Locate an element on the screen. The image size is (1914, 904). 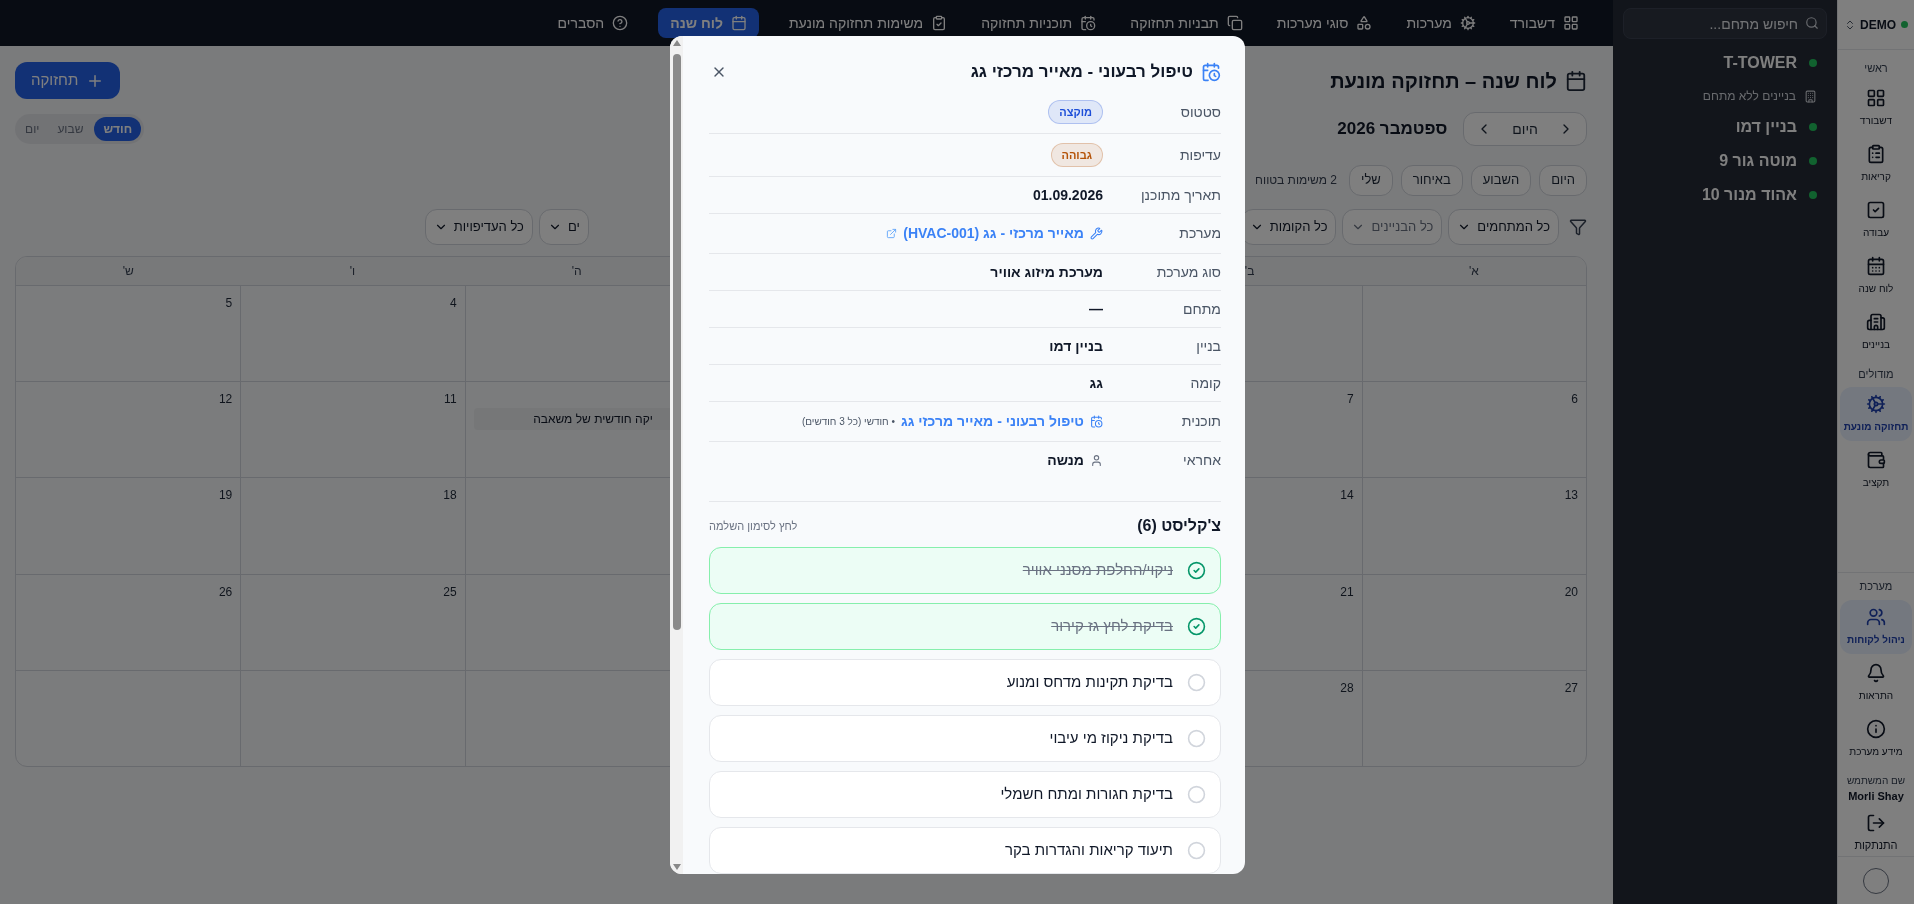
status-badge: מוקצה is located at coordinates (1075, 112).